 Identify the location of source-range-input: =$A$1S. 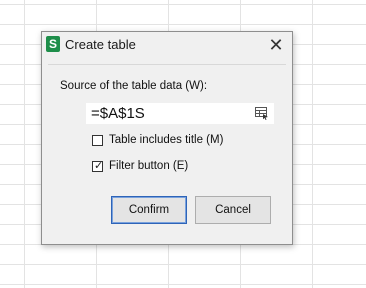
(180, 113).